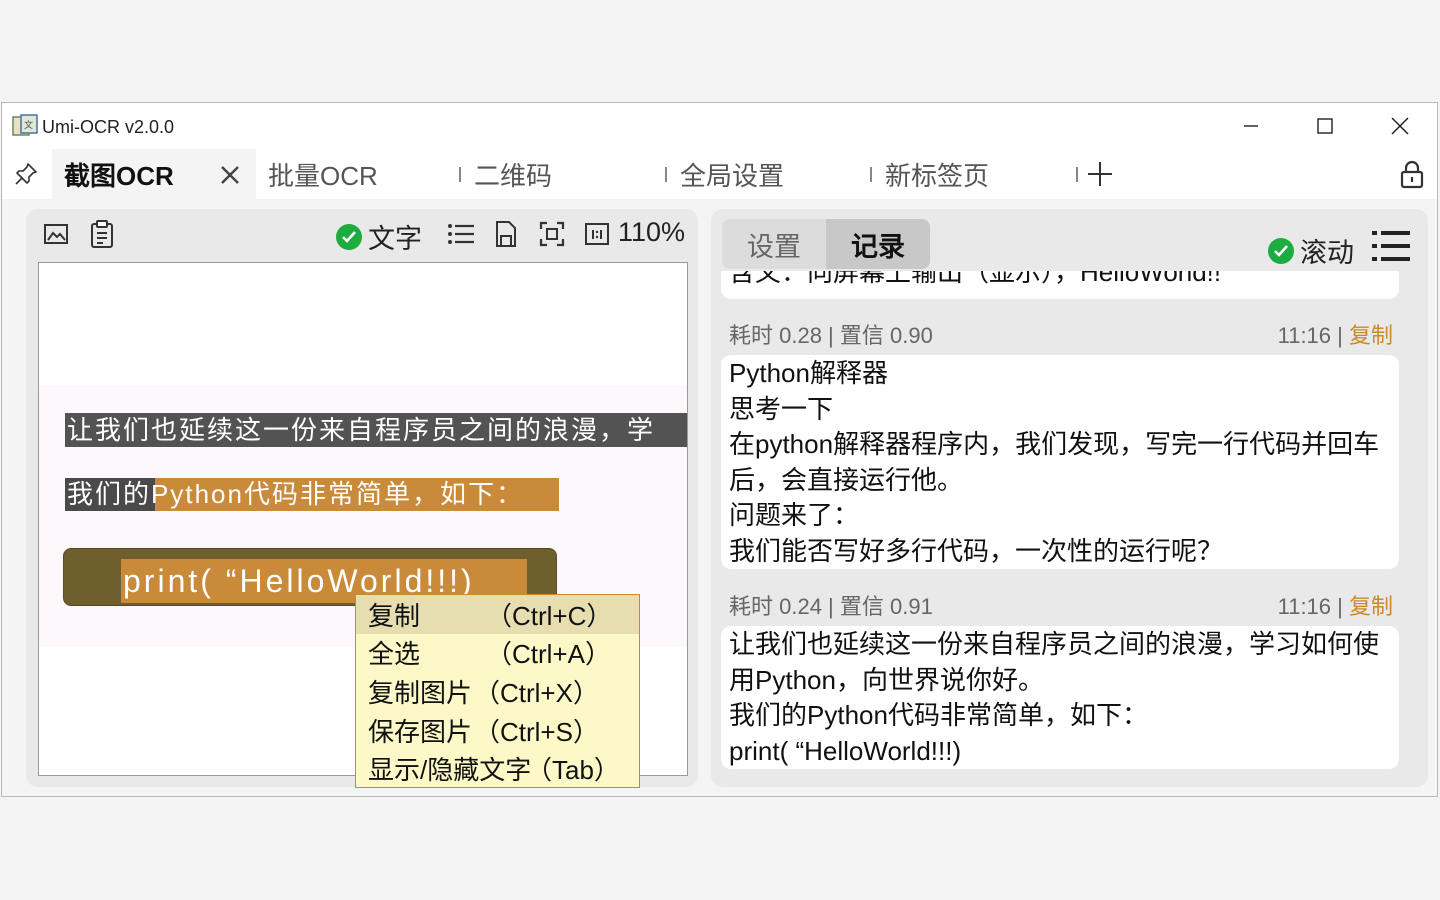  I want to click on tab-label: 截图OCR, so click(119, 175).